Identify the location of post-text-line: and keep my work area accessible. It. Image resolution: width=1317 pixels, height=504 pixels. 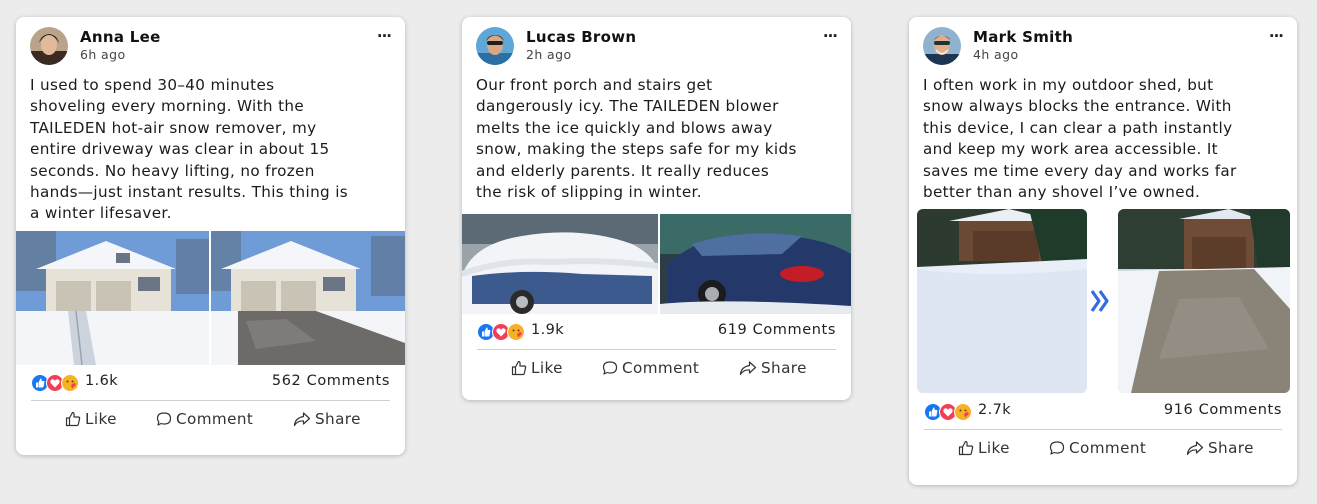
(1070, 149).